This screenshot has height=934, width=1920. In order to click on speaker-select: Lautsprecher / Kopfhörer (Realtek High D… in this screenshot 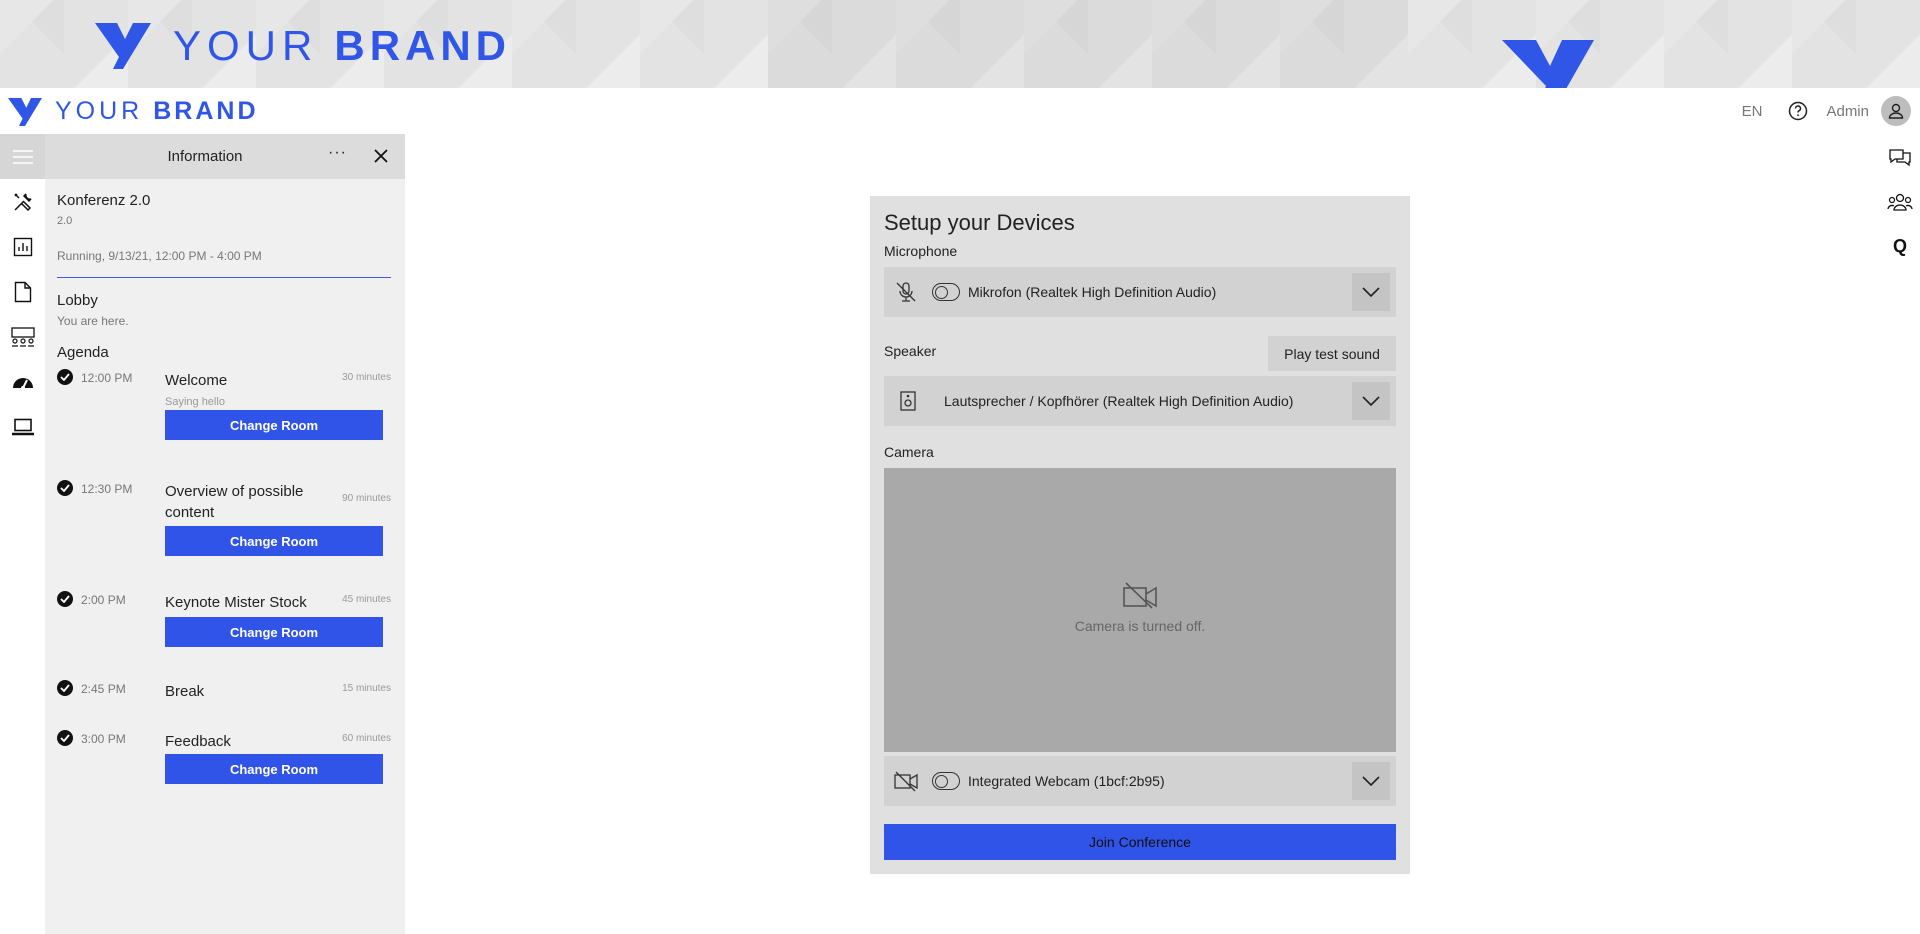, I will do `click(1140, 401)`.